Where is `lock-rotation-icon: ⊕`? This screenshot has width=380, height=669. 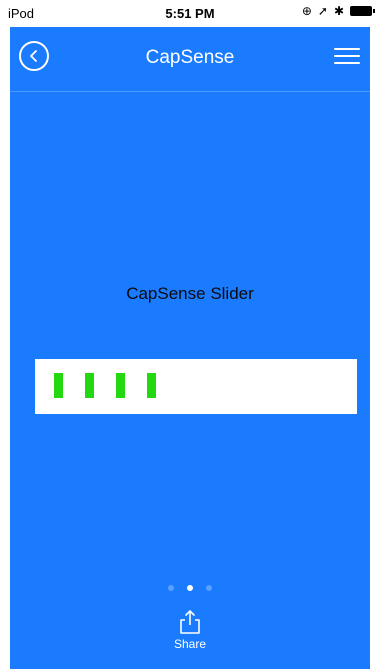
lock-rotation-icon: ⊕ is located at coordinates (306, 11).